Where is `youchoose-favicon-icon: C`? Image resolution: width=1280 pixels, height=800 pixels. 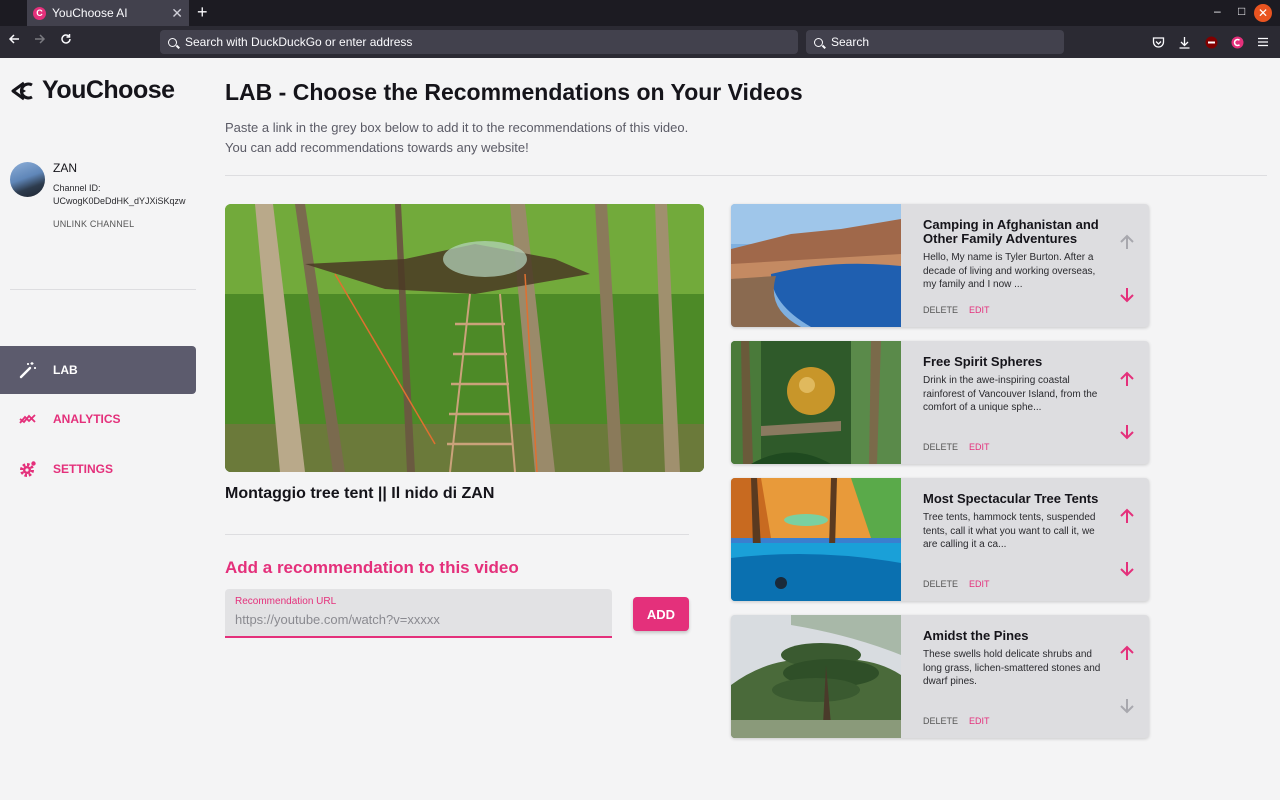
youchoose-favicon-icon: C is located at coordinates (39, 13).